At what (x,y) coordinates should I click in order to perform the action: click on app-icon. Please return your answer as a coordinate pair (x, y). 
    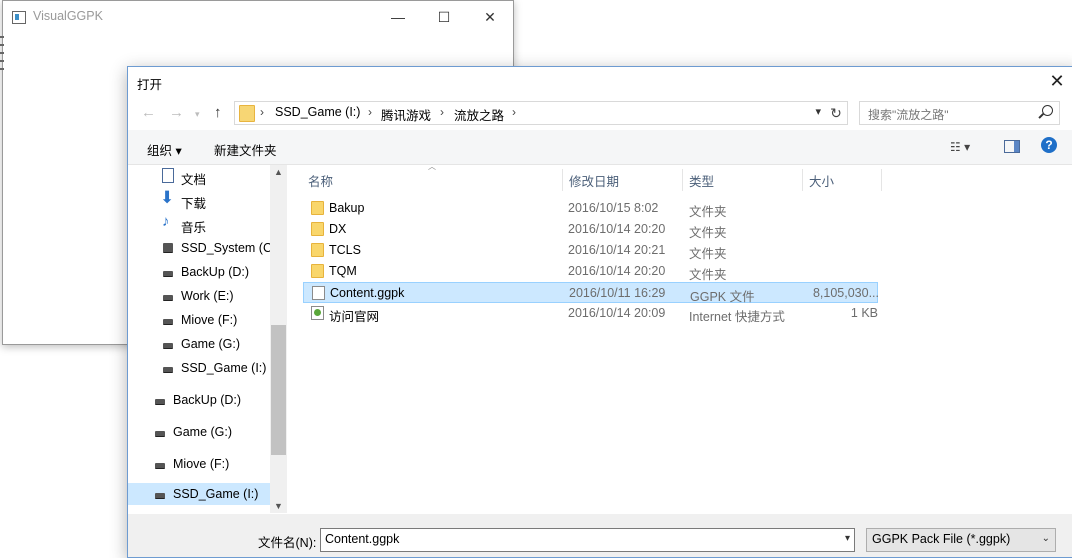
    Looking at the image, I should click on (19, 17).